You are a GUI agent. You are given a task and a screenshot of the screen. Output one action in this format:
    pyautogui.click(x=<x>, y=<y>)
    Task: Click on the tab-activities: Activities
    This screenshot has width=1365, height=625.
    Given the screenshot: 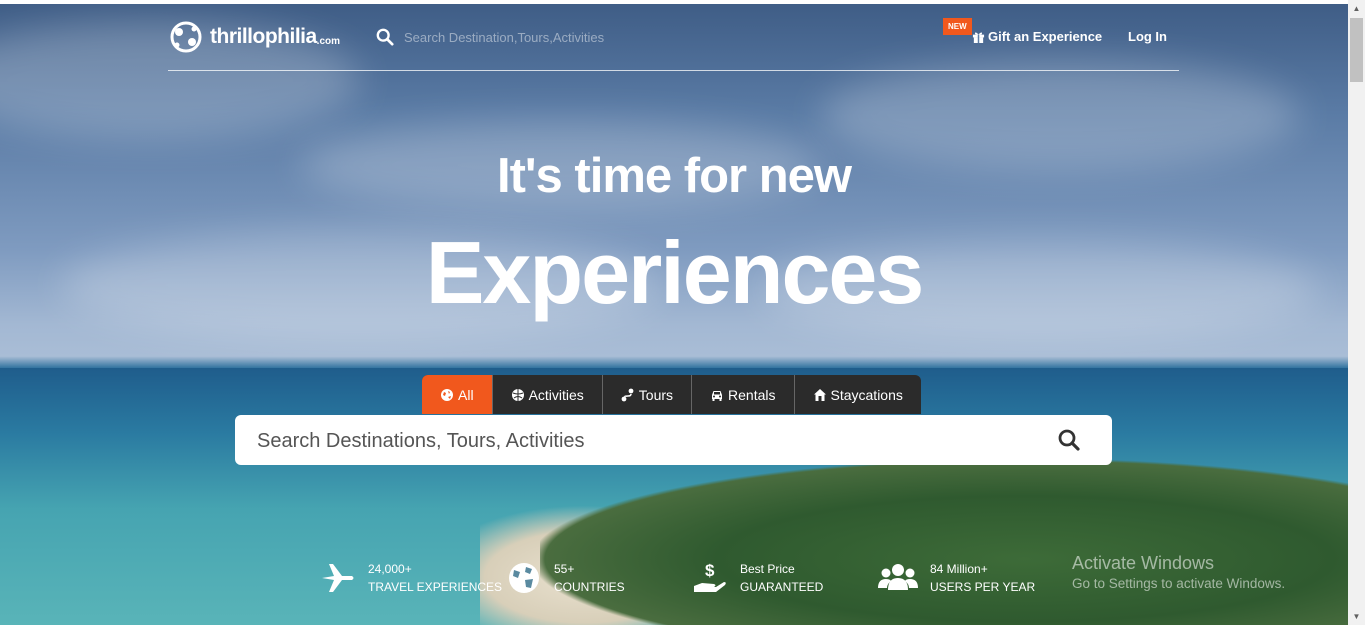 What is the action you would take?
    pyautogui.click(x=548, y=394)
    